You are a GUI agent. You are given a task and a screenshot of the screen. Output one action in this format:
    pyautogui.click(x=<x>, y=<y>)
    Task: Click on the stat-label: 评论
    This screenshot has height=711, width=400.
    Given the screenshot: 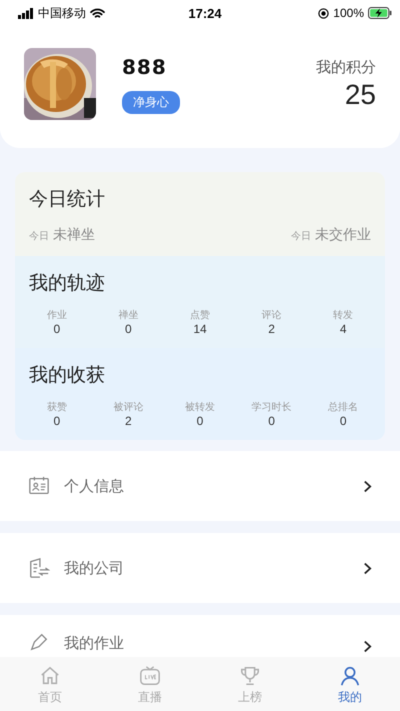 What is the action you would take?
    pyautogui.click(x=272, y=315)
    